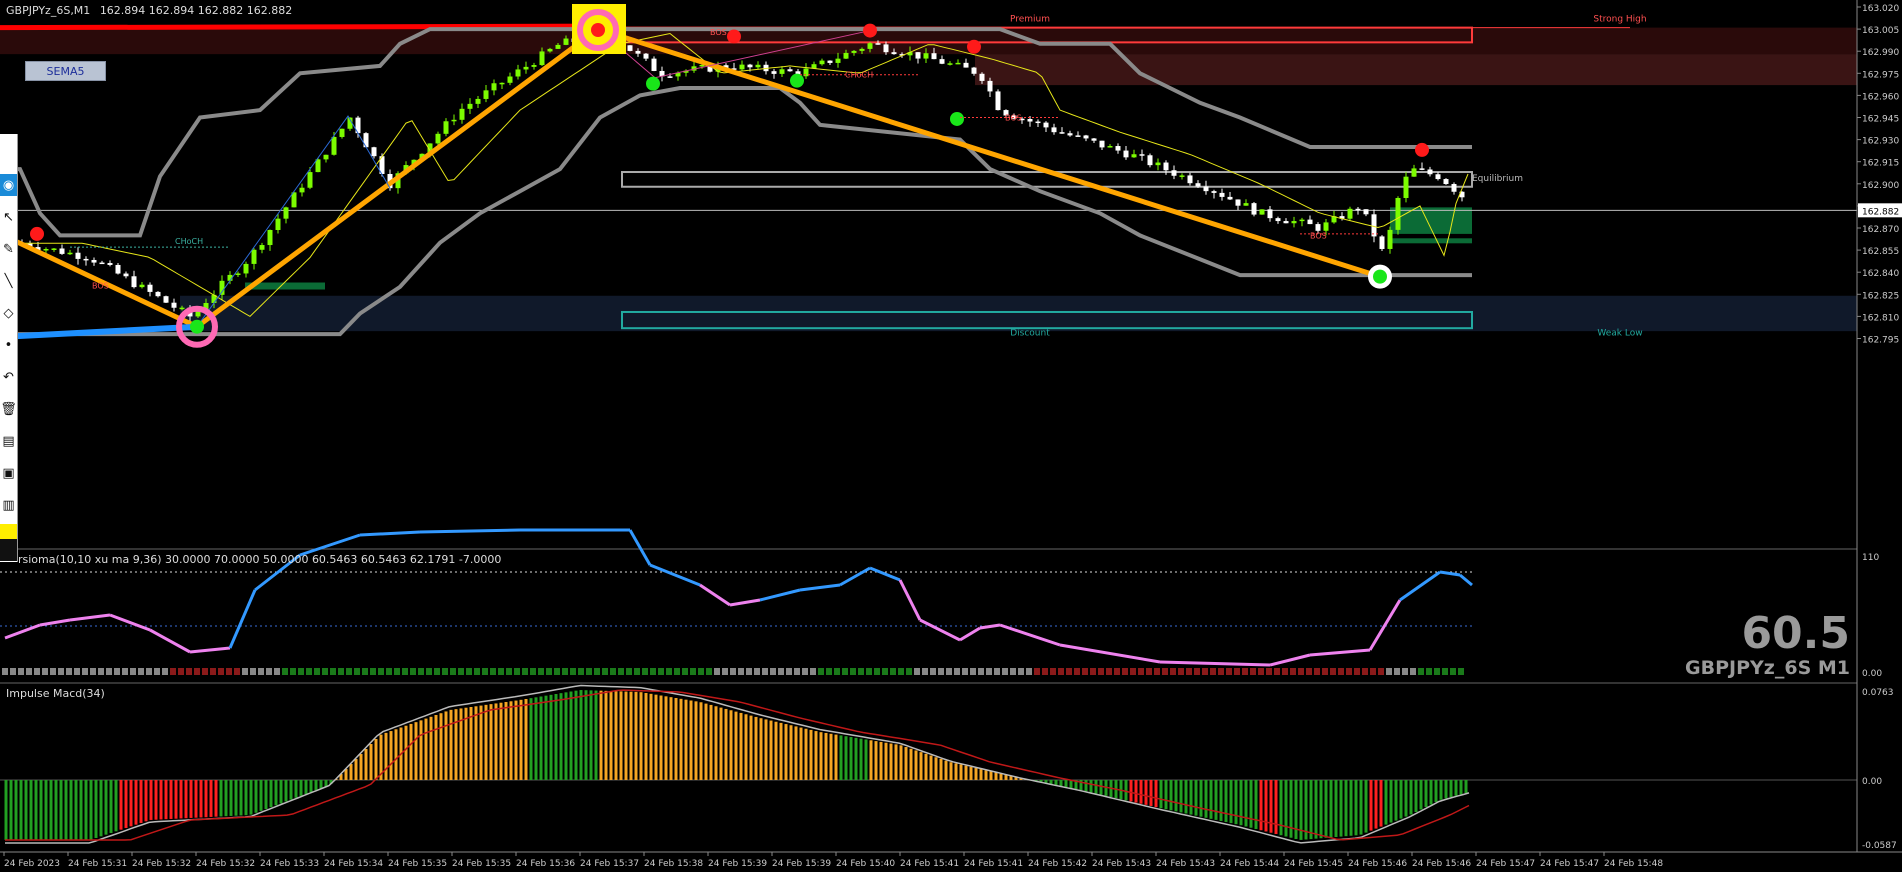  Describe the element at coordinates (8, 217) in the screenshot. I see `cursor-icon: ↖` at that location.